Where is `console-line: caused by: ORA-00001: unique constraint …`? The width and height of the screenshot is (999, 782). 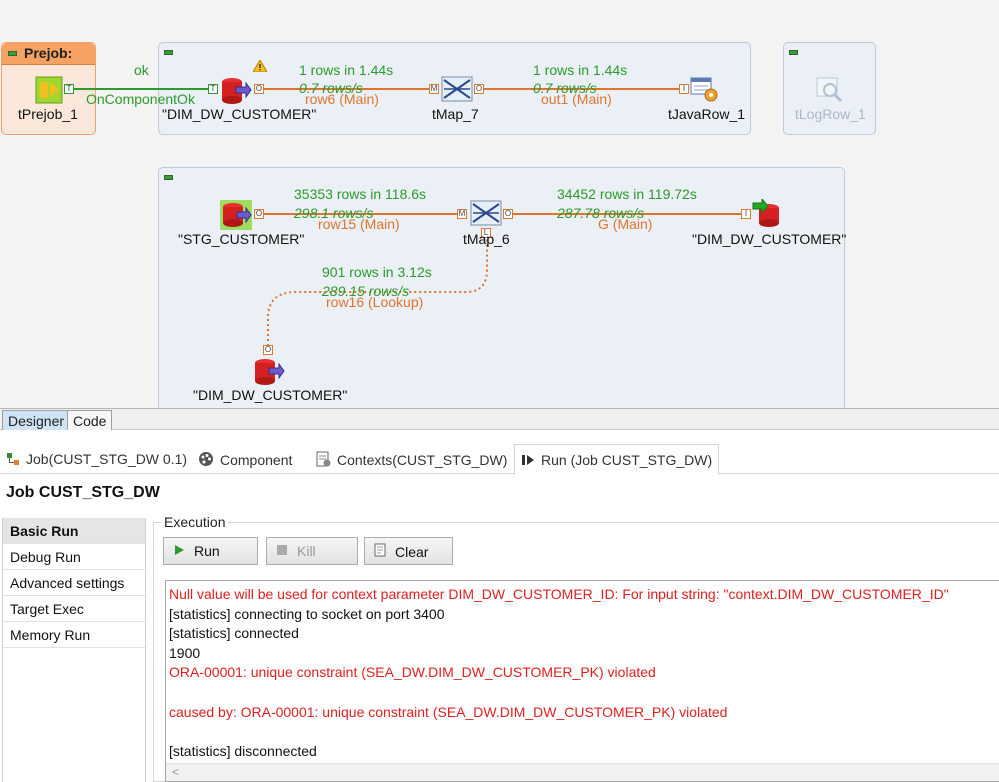 console-line: caused by: ORA-00001: unique constraint … is located at coordinates (448, 711).